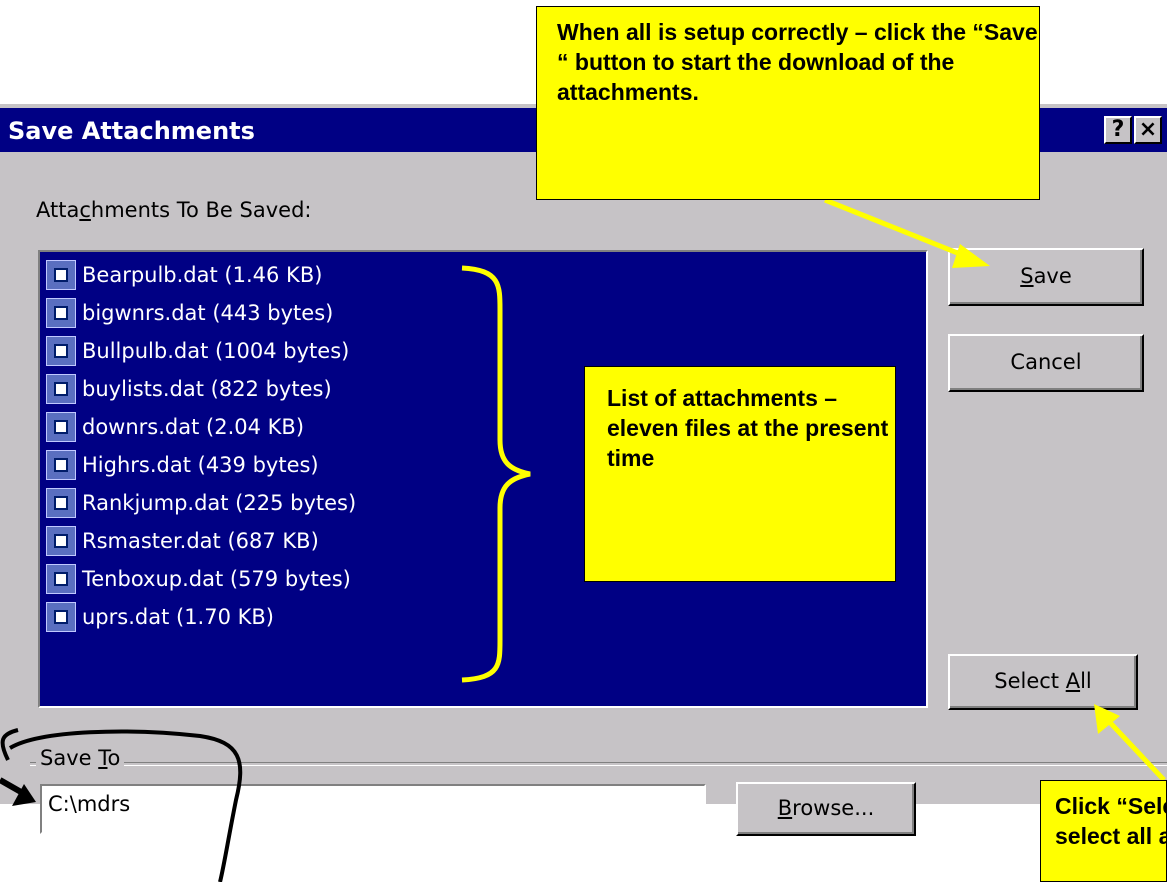  I want to click on dialog-title: Save Attachments, so click(131, 131).